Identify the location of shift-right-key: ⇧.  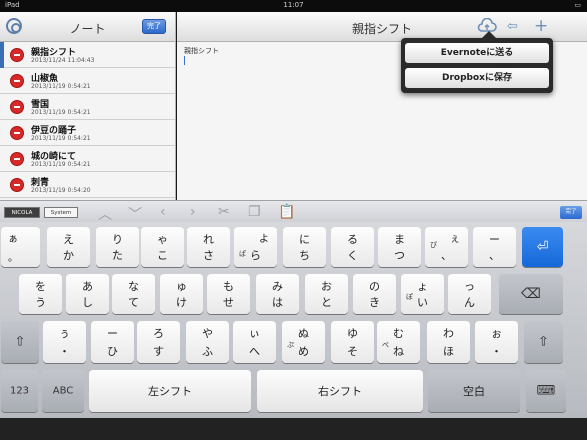
(543, 342).